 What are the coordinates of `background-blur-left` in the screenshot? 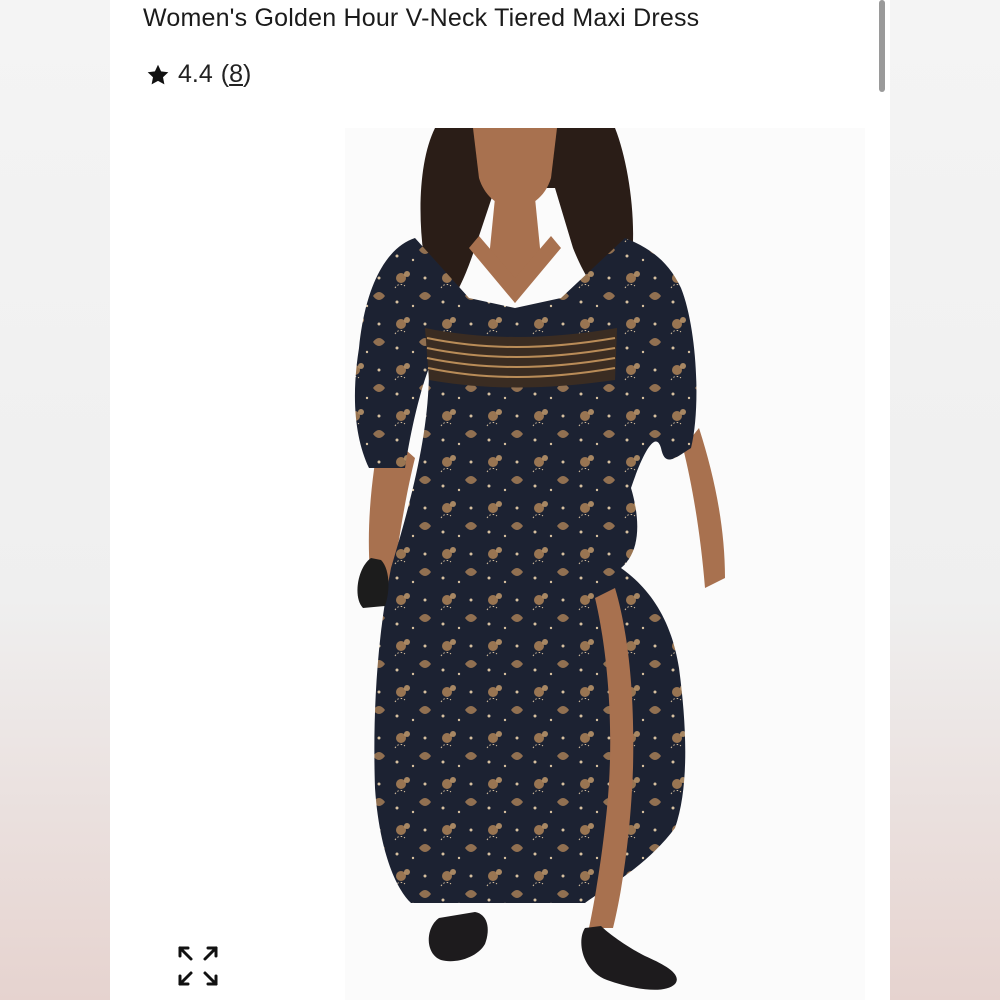 It's located at (55, 500).